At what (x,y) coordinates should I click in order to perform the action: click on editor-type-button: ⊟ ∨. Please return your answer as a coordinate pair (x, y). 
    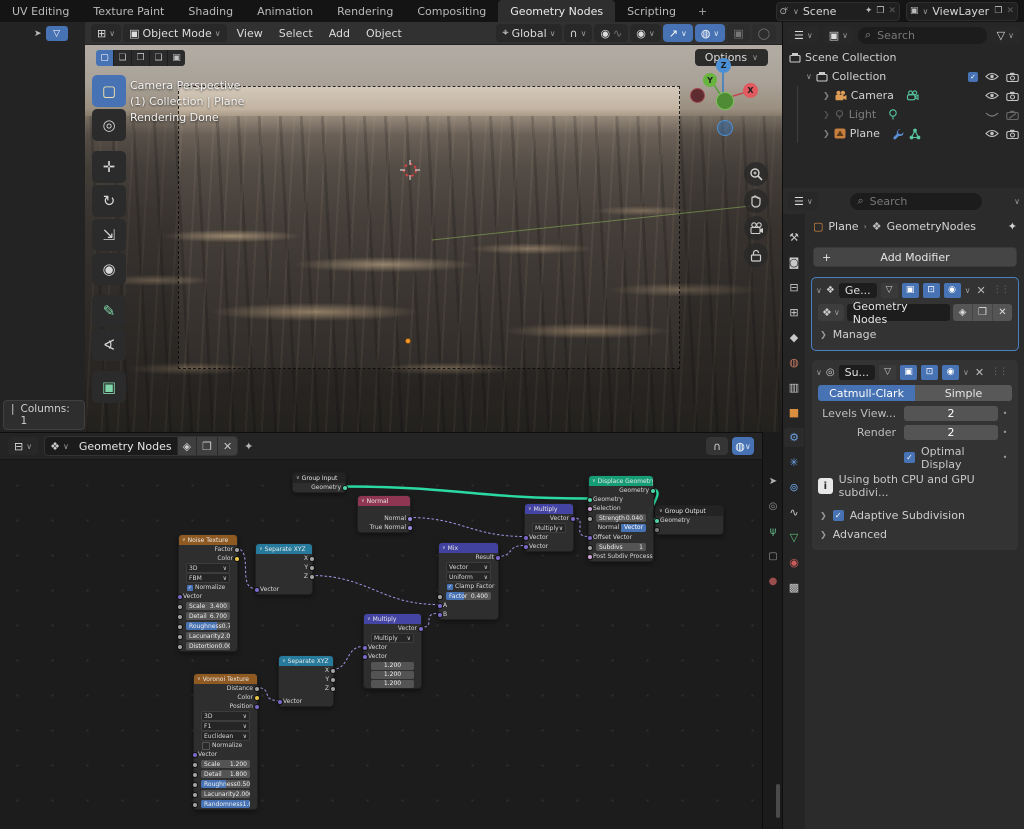
    Looking at the image, I should click on (23, 446).